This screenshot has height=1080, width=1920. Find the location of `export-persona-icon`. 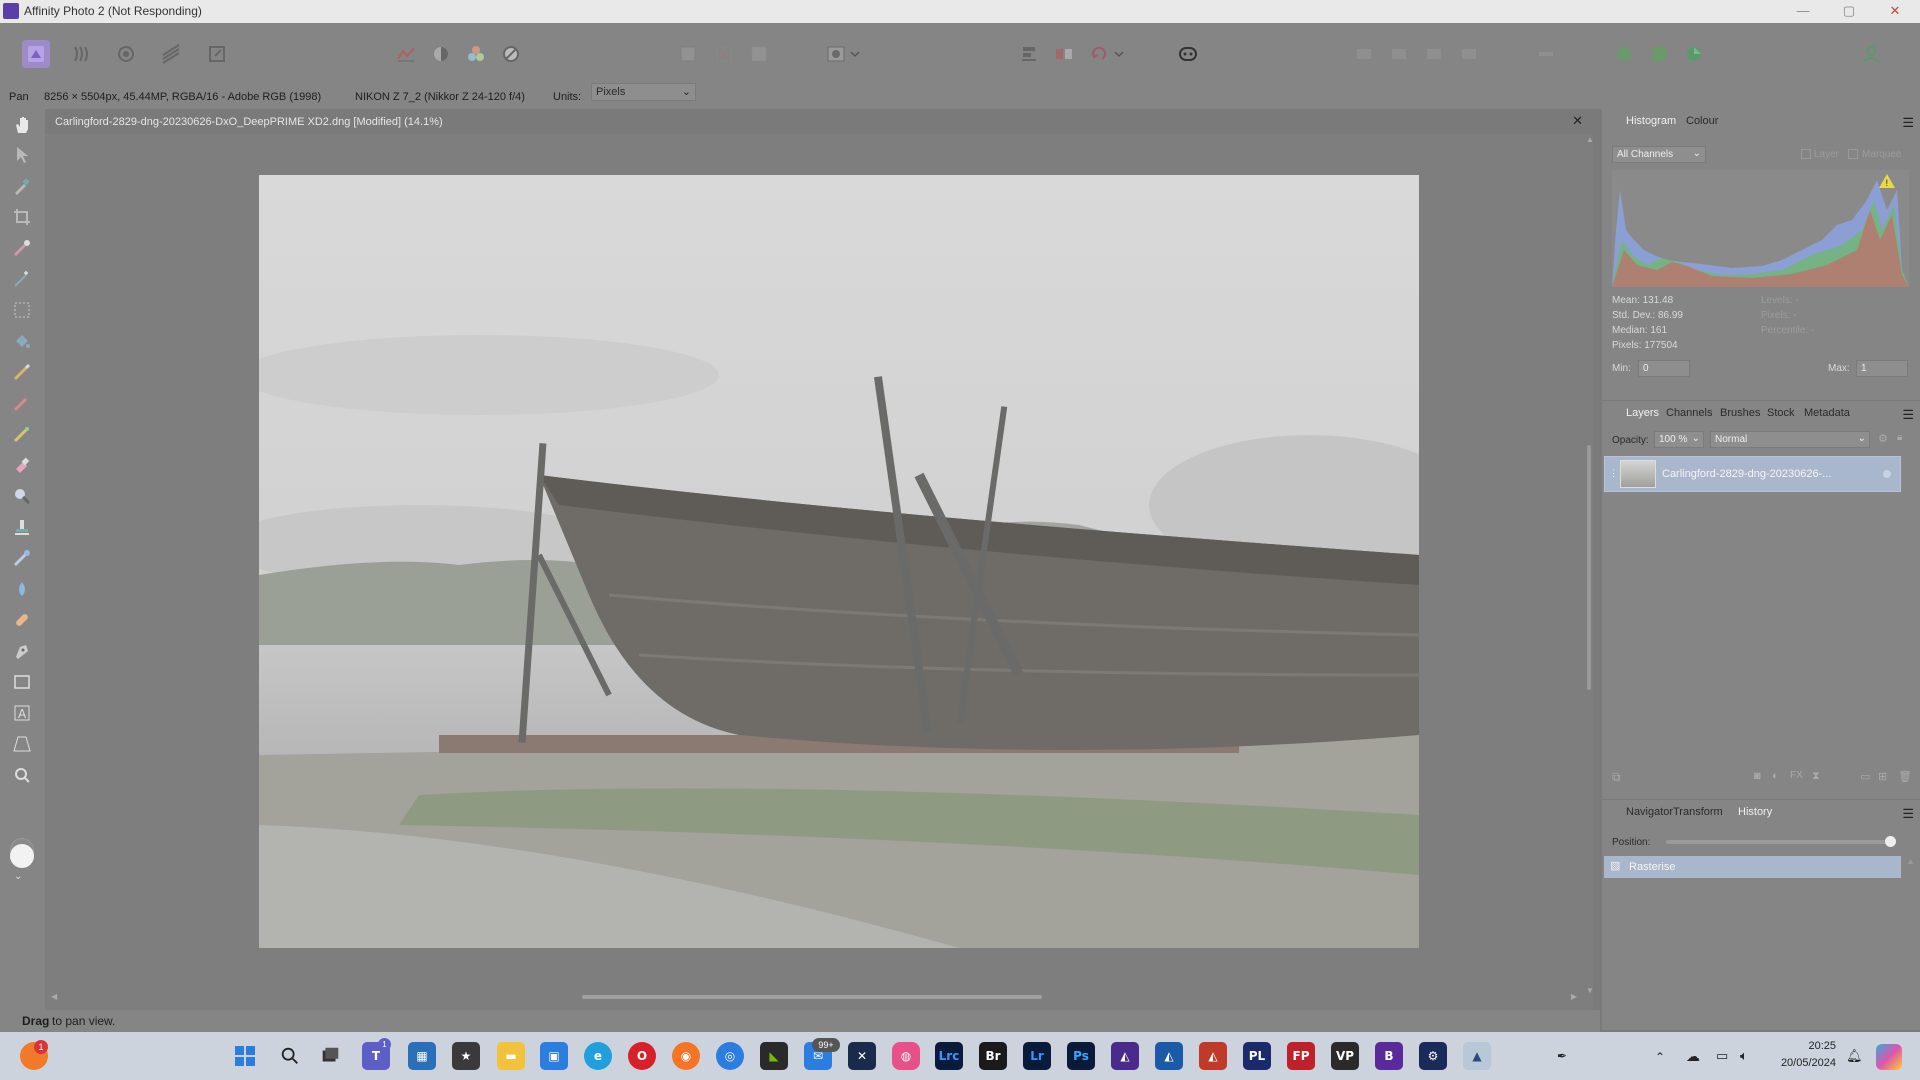

export-persona-icon is located at coordinates (217, 54).